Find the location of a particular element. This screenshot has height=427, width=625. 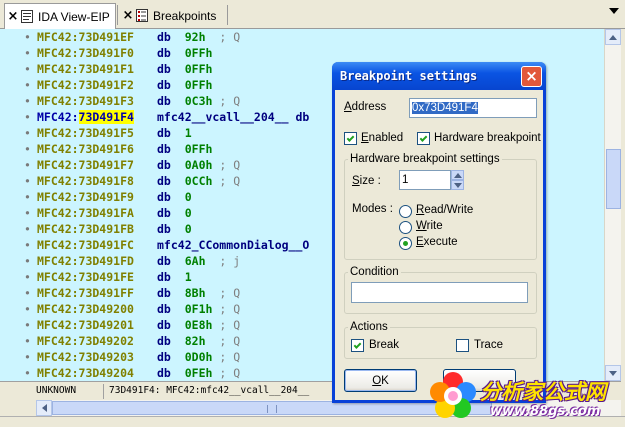

row-operand: 1 is located at coordinates (188, 277).